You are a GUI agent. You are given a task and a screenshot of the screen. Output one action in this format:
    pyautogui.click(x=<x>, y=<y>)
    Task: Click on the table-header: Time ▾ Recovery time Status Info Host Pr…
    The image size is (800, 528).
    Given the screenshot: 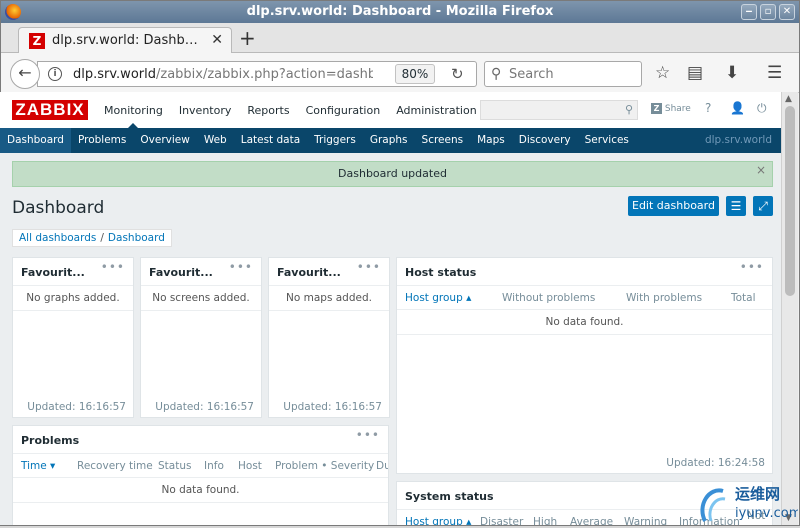 What is the action you would take?
    pyautogui.click(x=200, y=466)
    